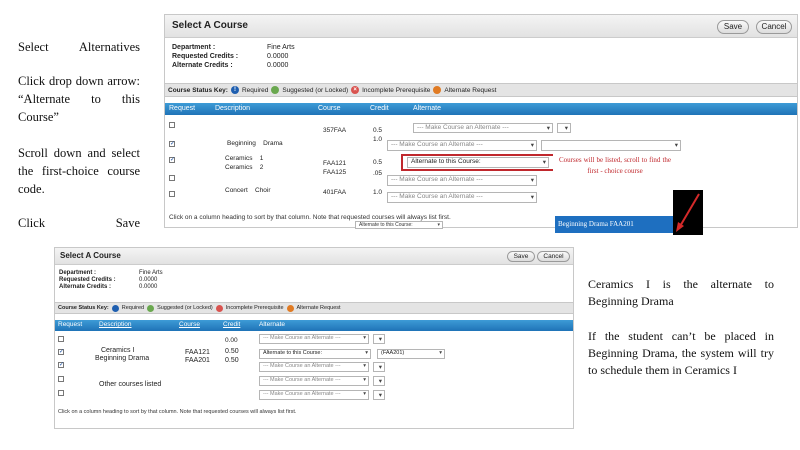 The width and height of the screenshot is (800, 450). What do you see at coordinates (411, 354) in the screenshot?
I see `alternate-course-select: (FAA201)` at bounding box center [411, 354].